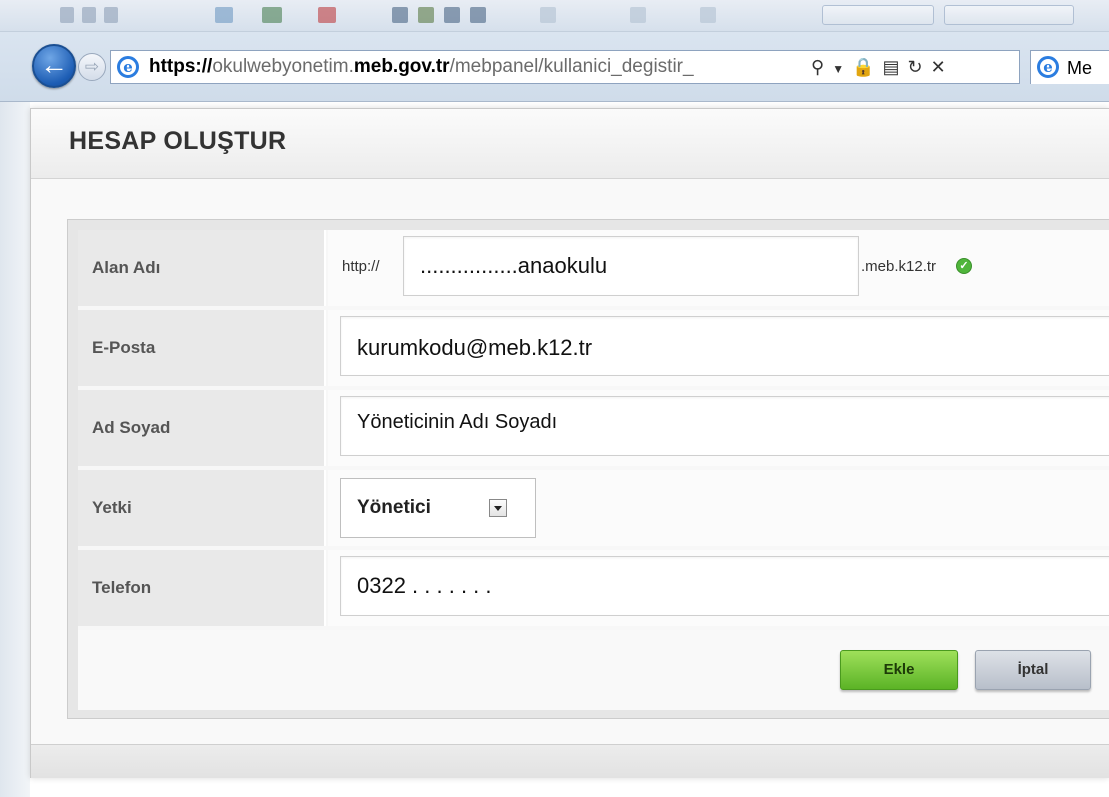  Describe the element at coordinates (202, 588) in the screenshot. I see `field-label-cell: Telefon` at that location.